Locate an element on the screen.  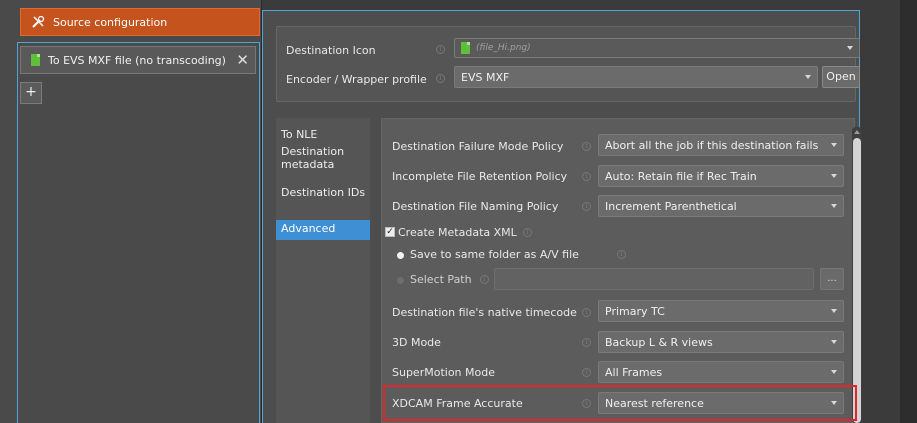
nav-item-destination-metadata: Destination metadata is located at coordinates (323, 158).